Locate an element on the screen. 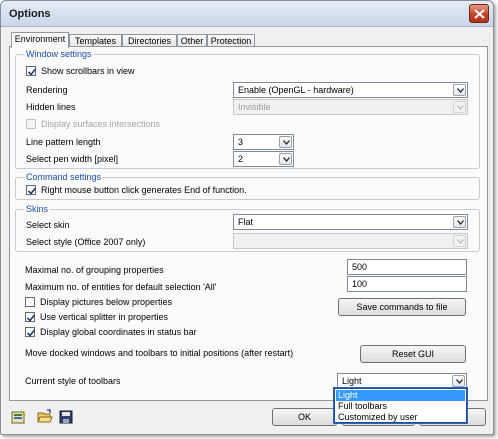 Image resolution: width=498 pixels, height=439 pixels. dropdown-option-full-toolbars: Full toolbars is located at coordinates (400, 406).